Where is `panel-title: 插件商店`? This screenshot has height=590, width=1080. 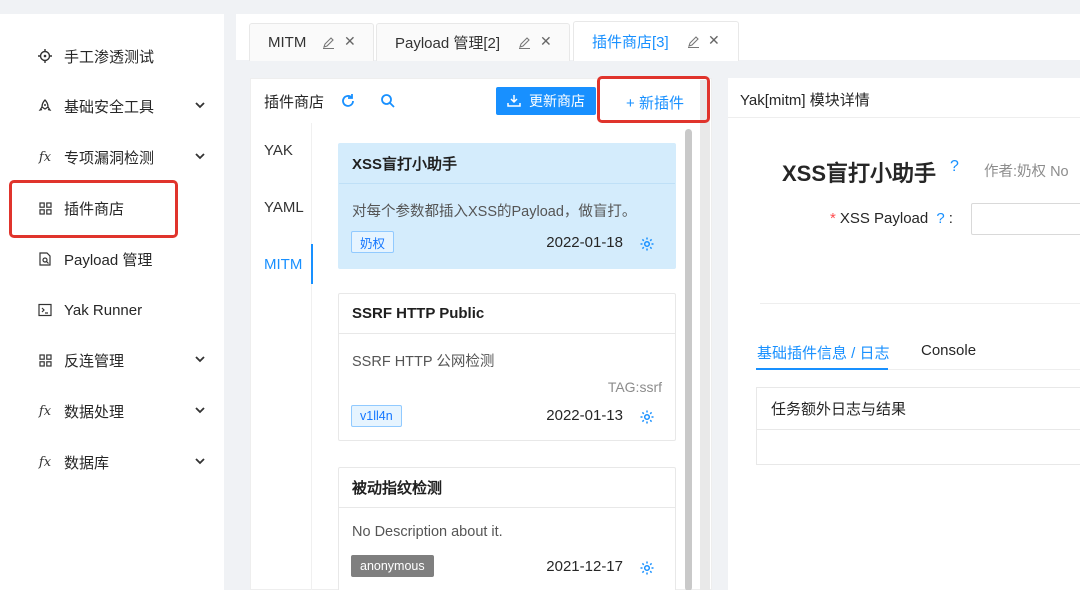
panel-title: 插件商店 is located at coordinates (294, 102).